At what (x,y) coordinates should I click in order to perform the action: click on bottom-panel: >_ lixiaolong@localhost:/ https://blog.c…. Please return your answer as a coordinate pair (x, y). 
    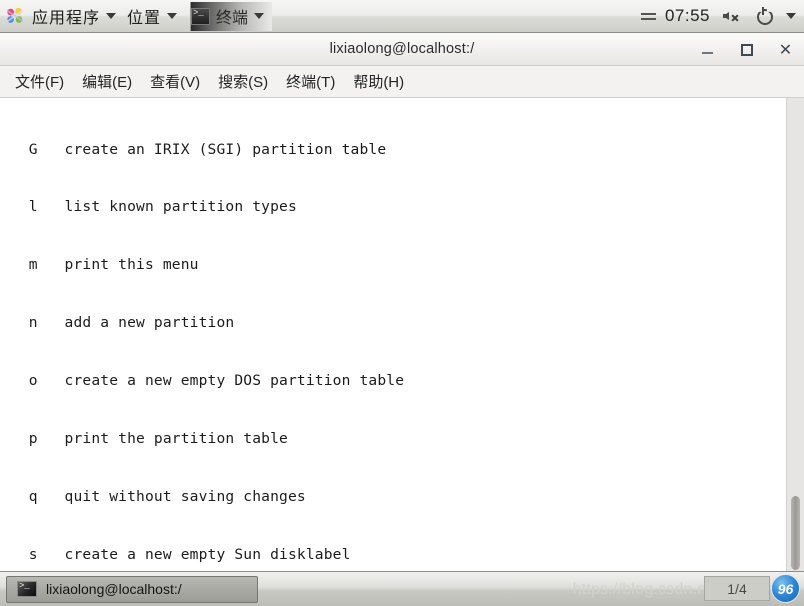
    Looking at the image, I should click on (402, 588).